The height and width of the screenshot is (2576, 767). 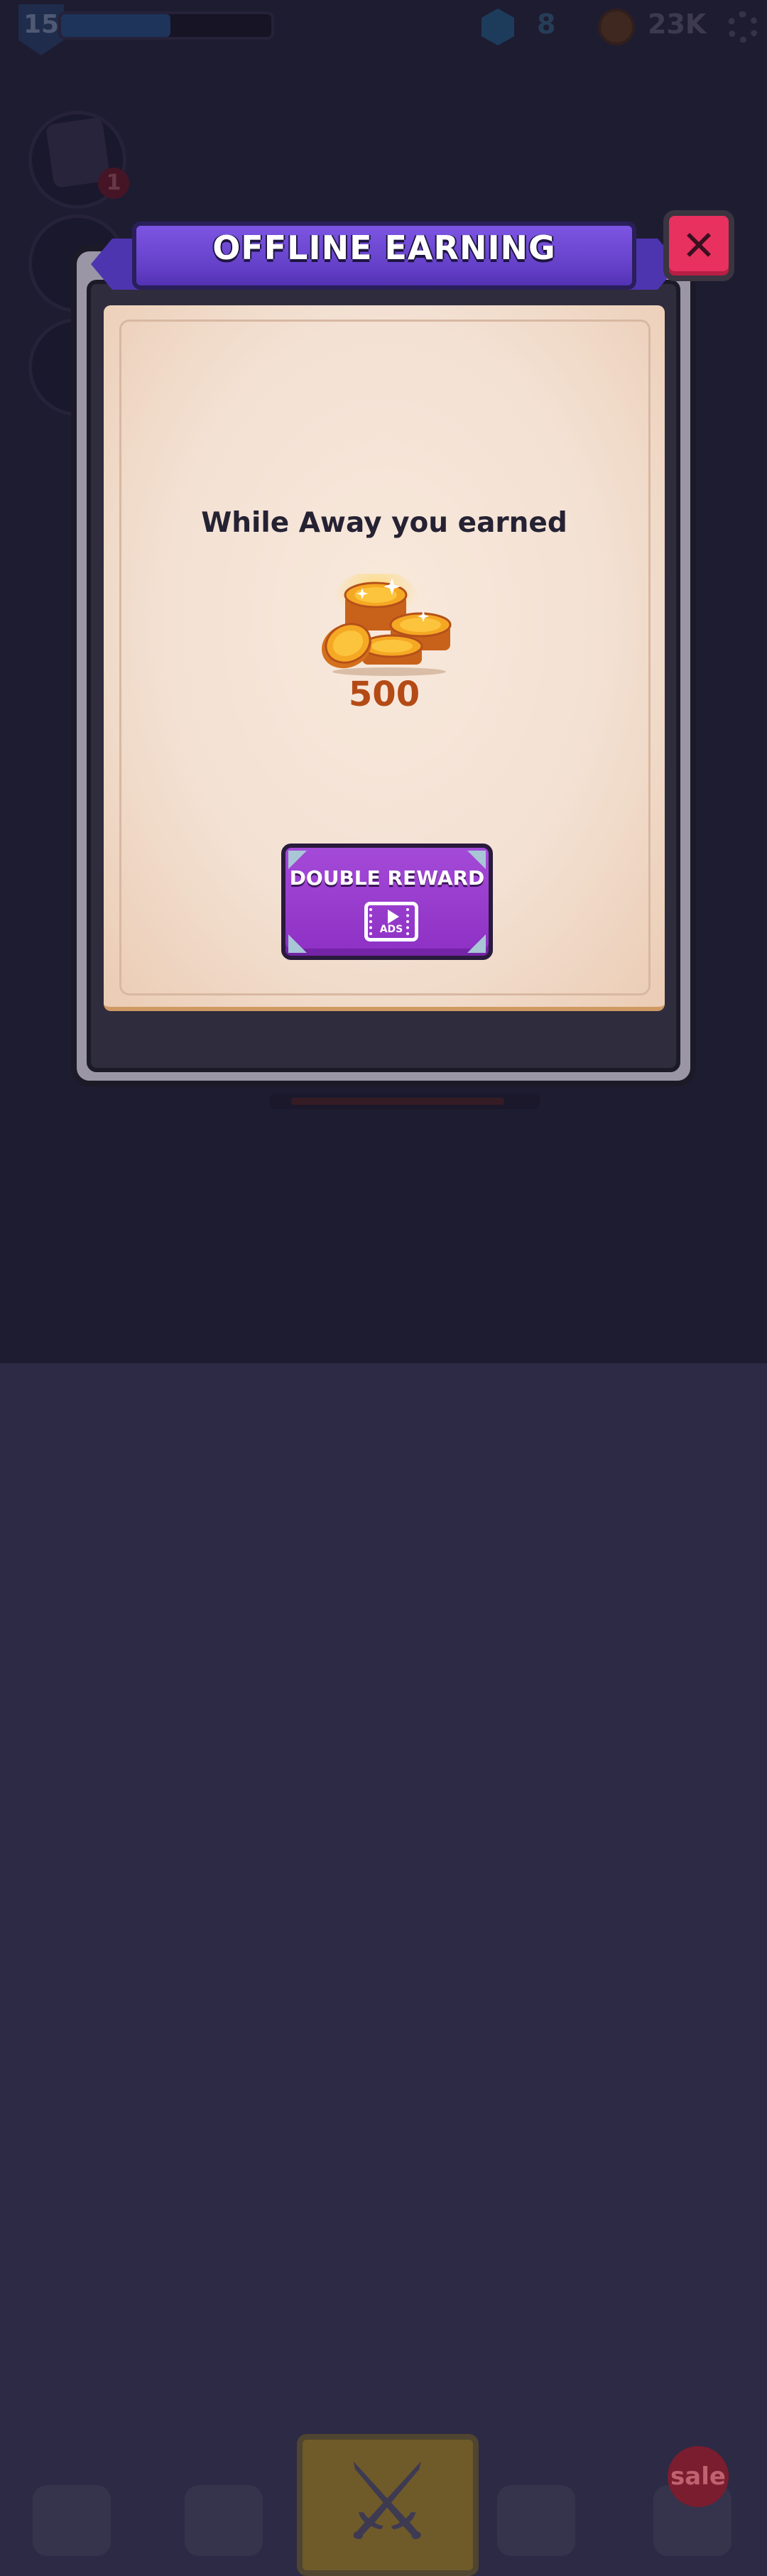 What do you see at coordinates (536, 2520) in the screenshot?
I see `helmet-icon` at bounding box center [536, 2520].